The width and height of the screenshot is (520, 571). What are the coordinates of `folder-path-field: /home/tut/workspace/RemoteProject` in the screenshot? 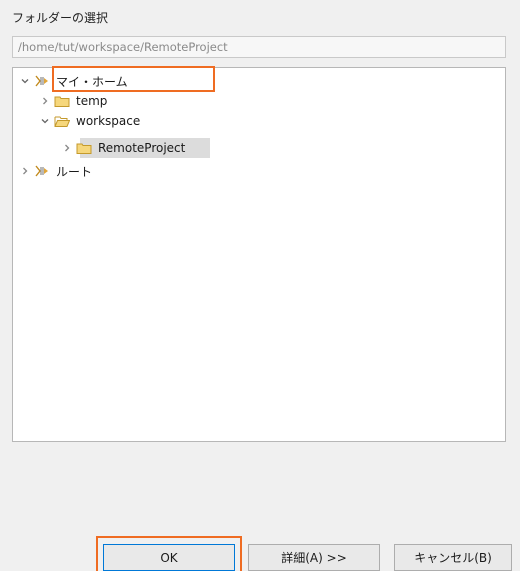 It's located at (259, 47).